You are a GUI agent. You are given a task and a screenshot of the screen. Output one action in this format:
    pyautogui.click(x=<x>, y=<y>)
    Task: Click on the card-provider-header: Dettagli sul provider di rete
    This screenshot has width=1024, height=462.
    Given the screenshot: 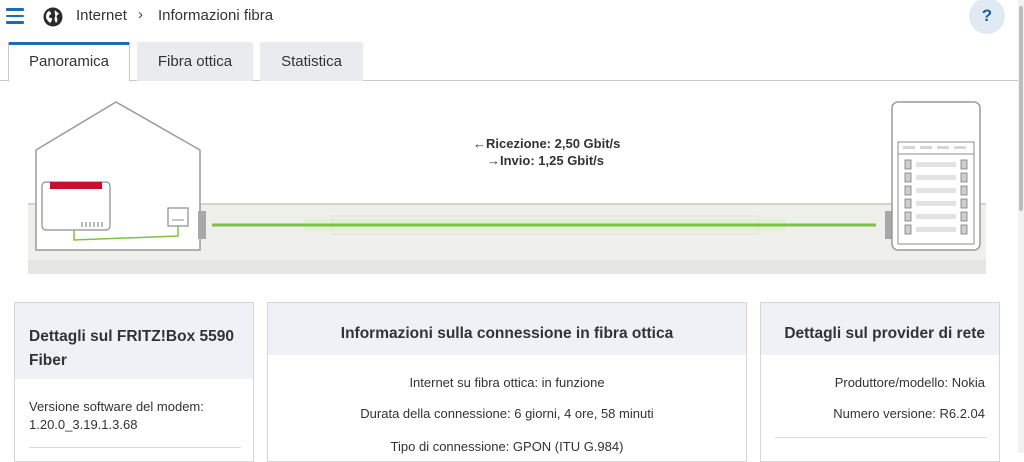 What is the action you would take?
    pyautogui.click(x=880, y=329)
    